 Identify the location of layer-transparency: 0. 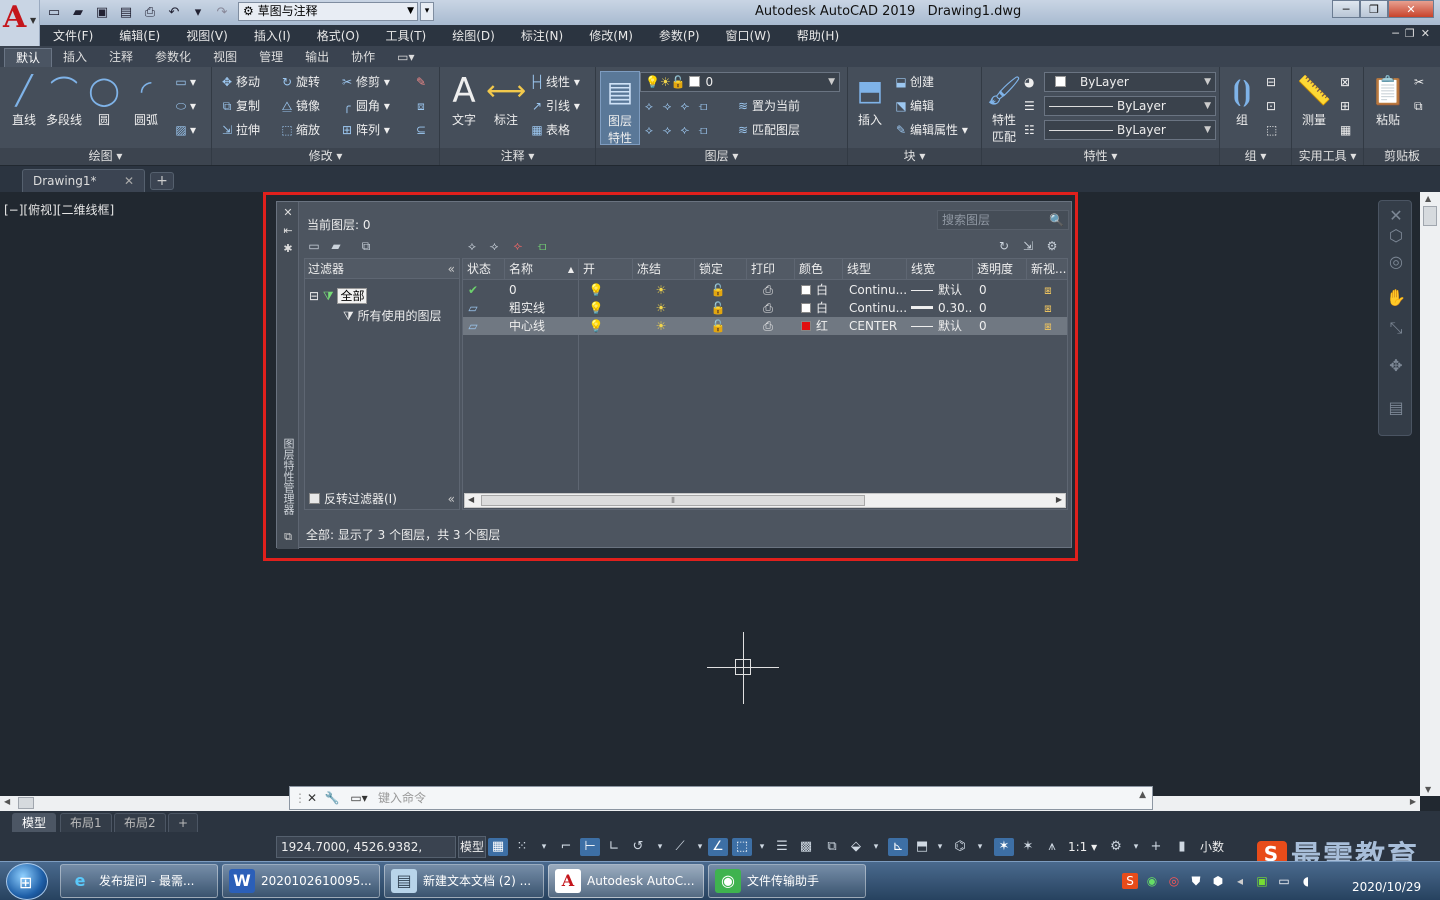
(1000, 290).